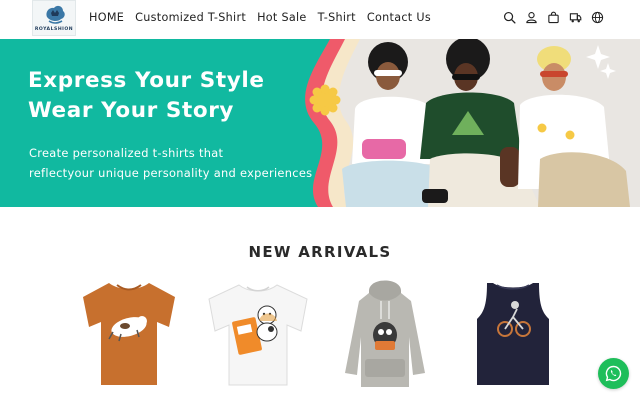  What do you see at coordinates (54, 29) in the screenshot?
I see `logo-text: ROYALSHION` at bounding box center [54, 29].